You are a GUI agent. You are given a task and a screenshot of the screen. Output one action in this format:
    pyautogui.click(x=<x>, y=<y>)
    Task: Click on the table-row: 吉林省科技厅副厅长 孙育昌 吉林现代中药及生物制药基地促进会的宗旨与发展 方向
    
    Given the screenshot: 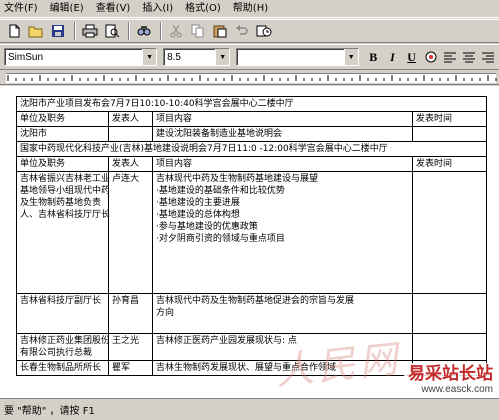 What is the action you would take?
    pyautogui.click(x=252, y=313)
    